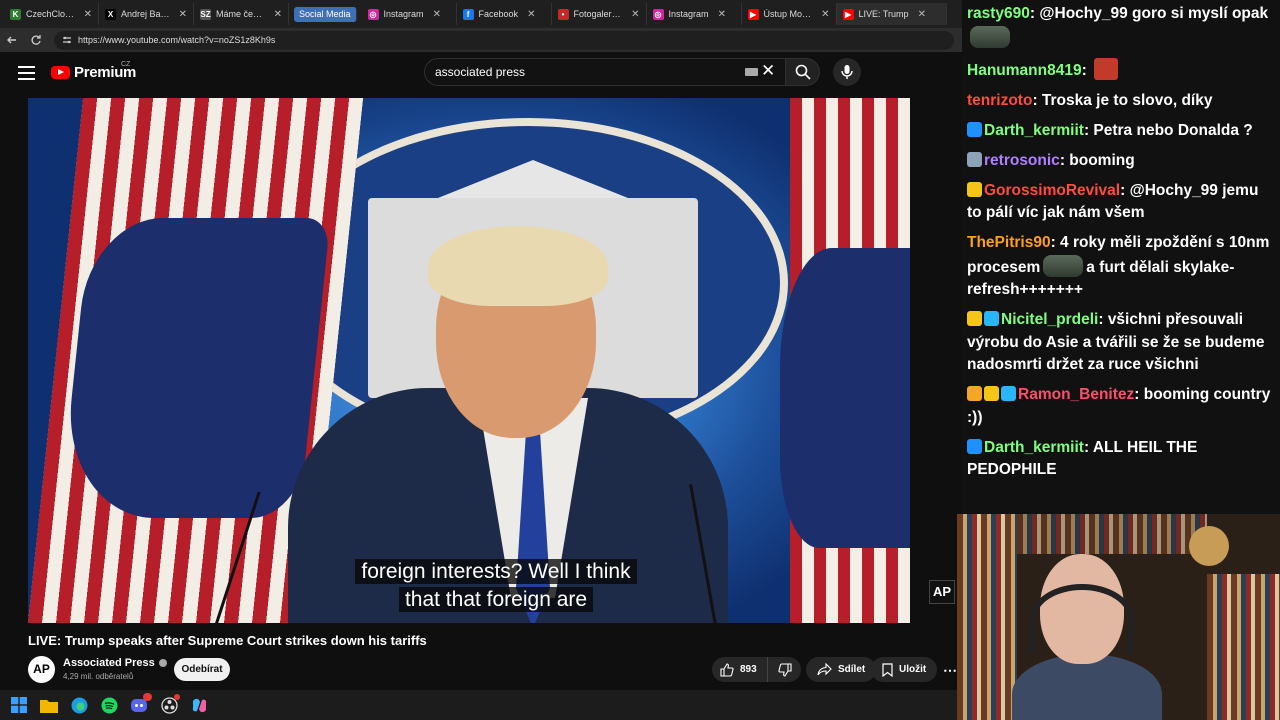 The width and height of the screenshot is (1280, 720). I want to click on browser-tab: X Andrej Babiš na ✕, so click(146, 14).